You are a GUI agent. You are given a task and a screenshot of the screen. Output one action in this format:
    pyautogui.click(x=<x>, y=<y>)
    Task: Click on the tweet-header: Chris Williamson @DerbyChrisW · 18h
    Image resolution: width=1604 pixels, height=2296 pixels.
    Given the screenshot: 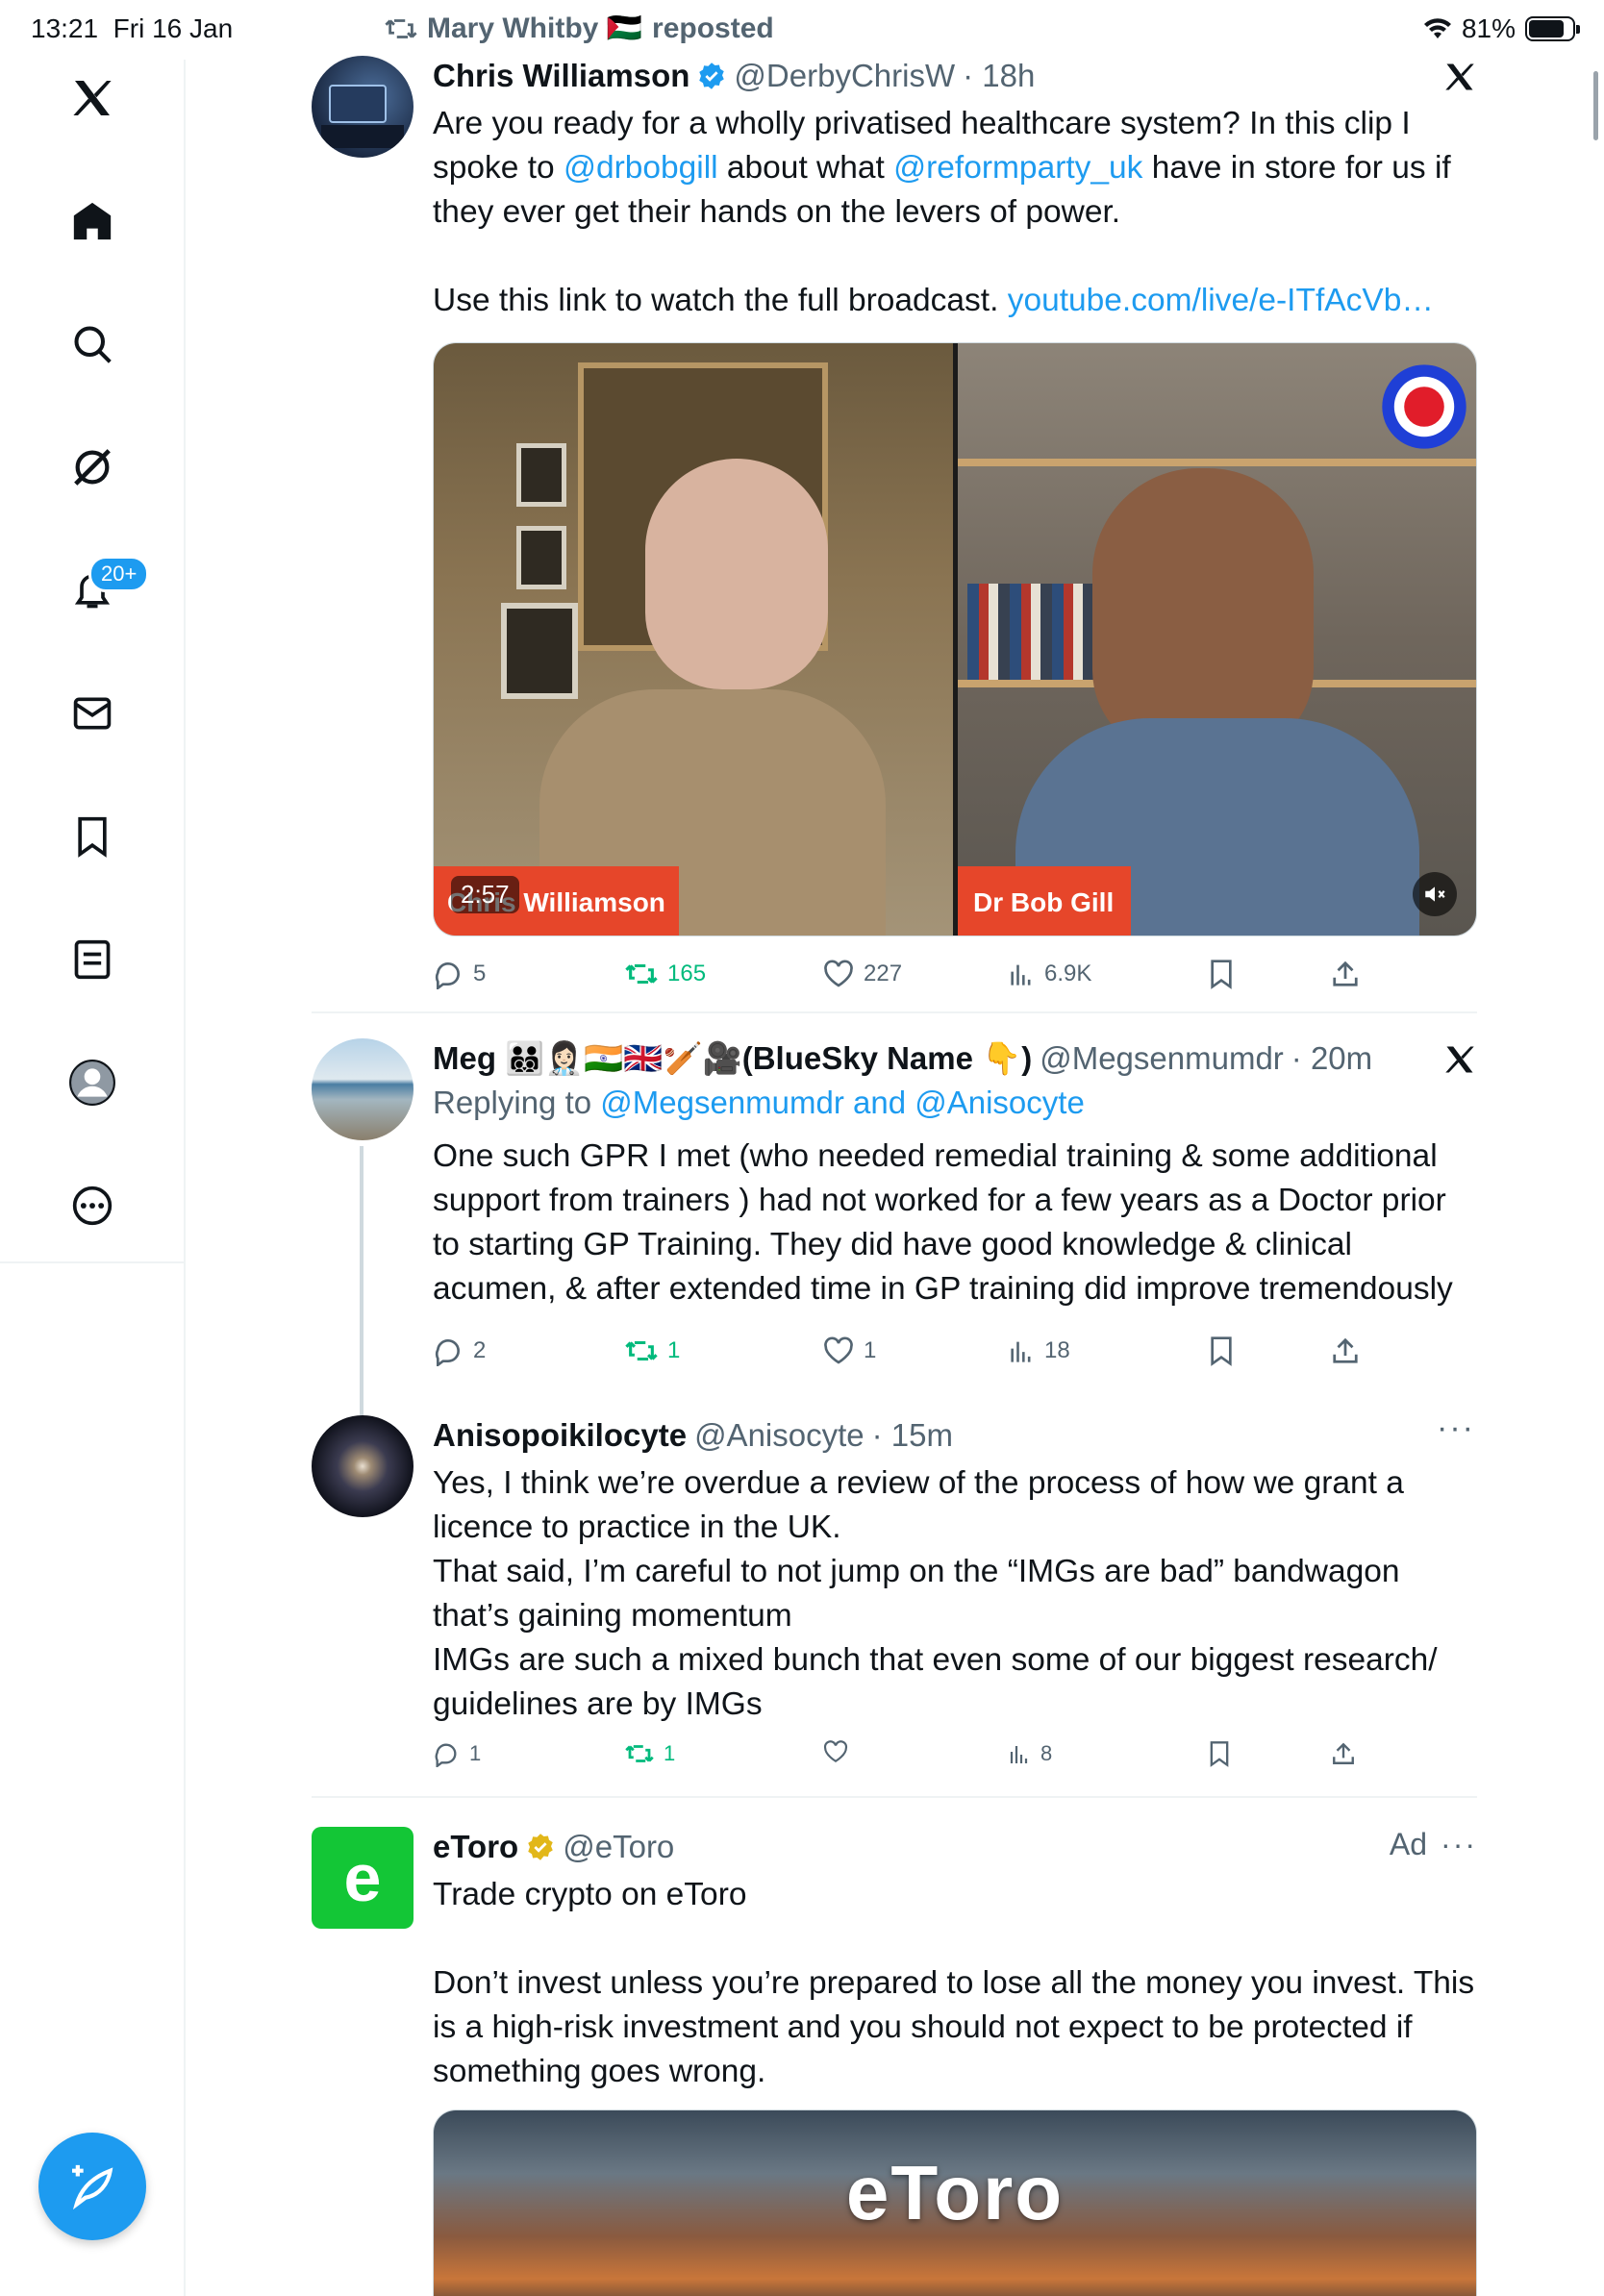 What is the action you would take?
    pyautogui.click(x=955, y=76)
    